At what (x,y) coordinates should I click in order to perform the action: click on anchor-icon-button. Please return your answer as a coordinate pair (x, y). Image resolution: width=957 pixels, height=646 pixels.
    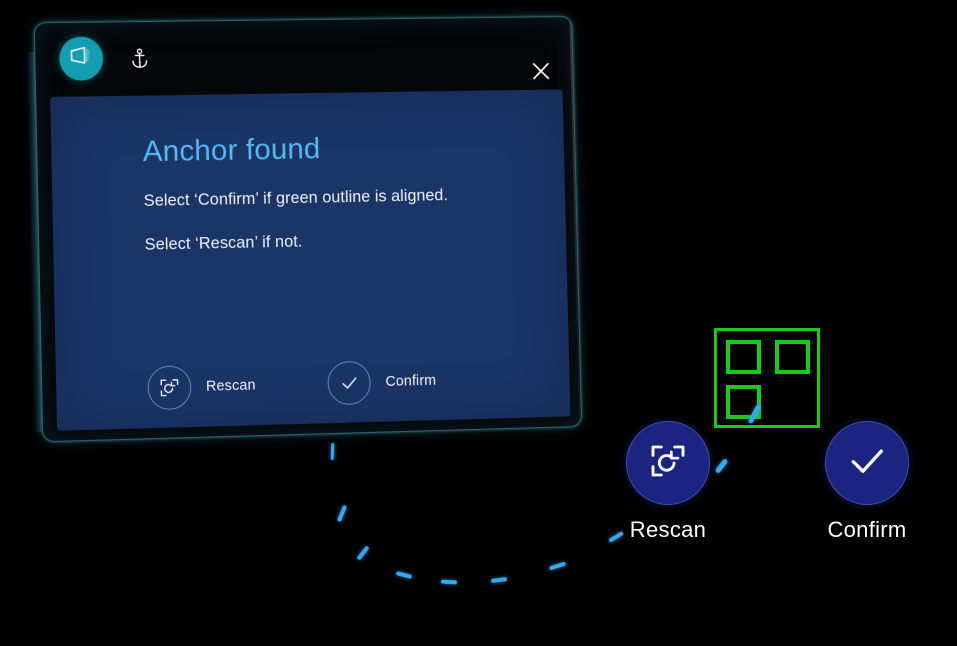
    Looking at the image, I should click on (140, 61).